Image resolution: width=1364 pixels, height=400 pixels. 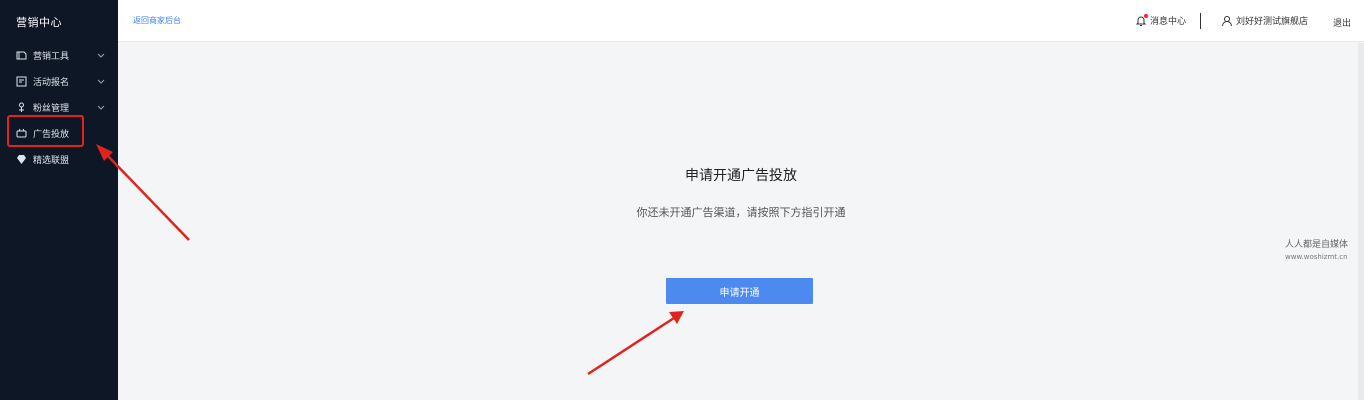 I want to click on message-center-button: 消息中心, so click(x=1161, y=20).